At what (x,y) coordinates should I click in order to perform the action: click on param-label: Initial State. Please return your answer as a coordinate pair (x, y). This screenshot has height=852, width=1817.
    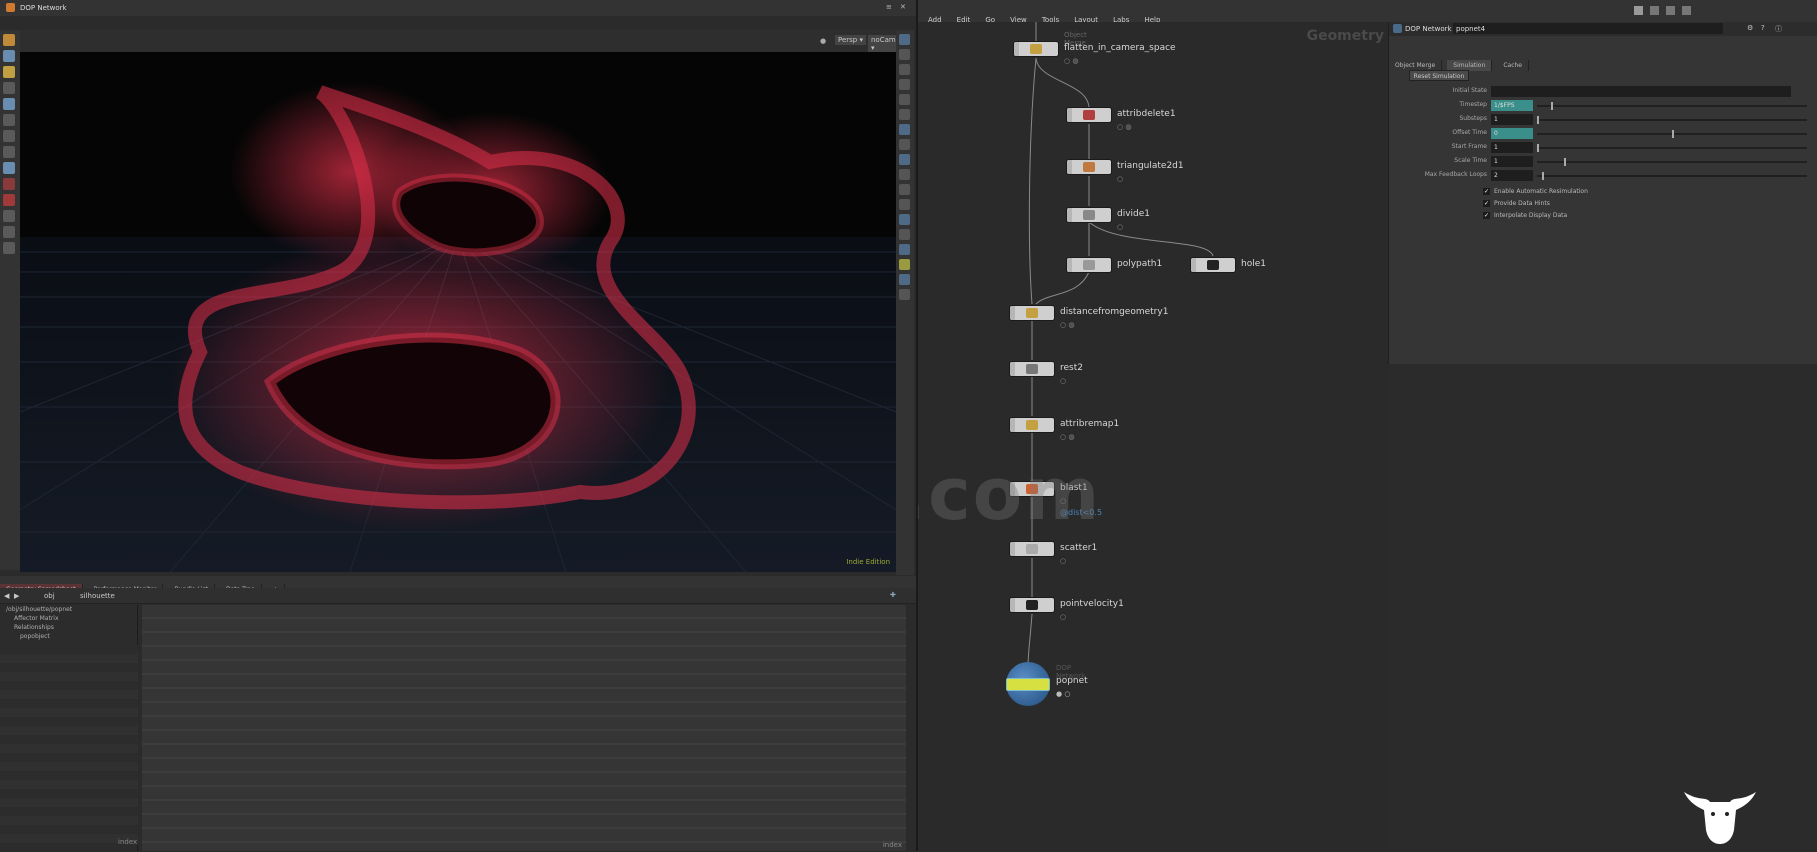
    Looking at the image, I should click on (1469, 90).